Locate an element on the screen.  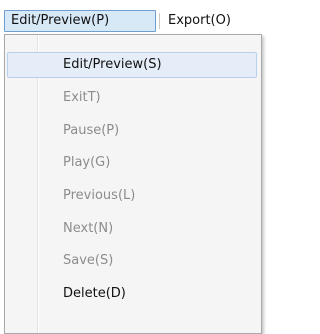
menu-item-pause: Pause(P) is located at coordinates (132, 131).